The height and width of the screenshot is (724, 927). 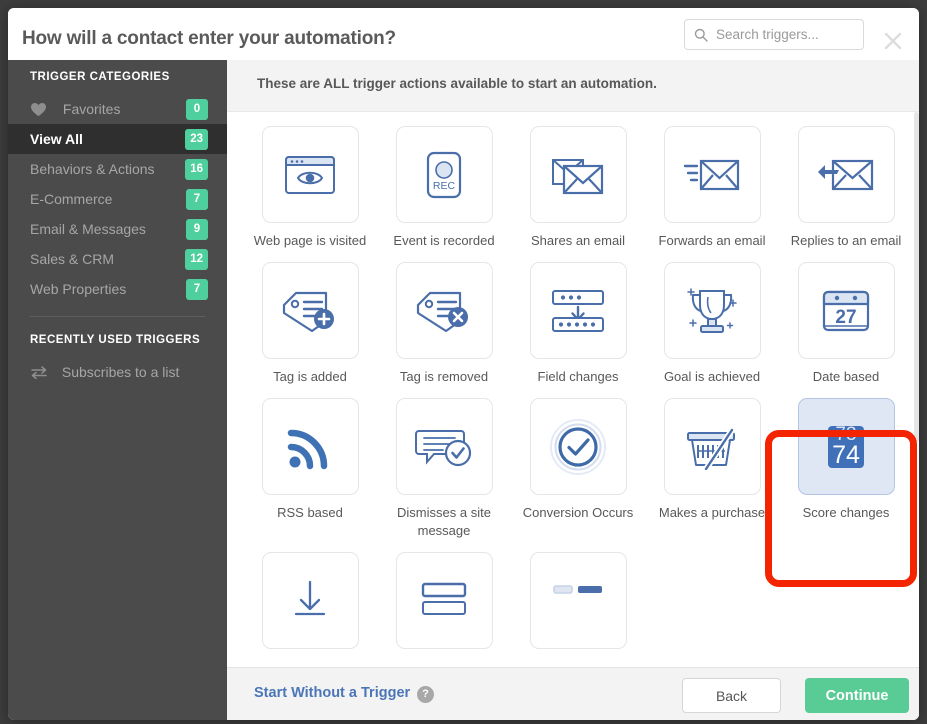 I want to click on rss-icon, so click(x=310, y=447).